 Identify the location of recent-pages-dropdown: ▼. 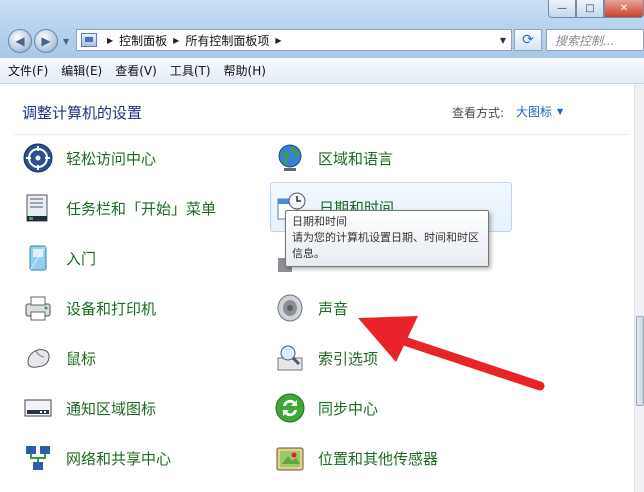
(66, 41).